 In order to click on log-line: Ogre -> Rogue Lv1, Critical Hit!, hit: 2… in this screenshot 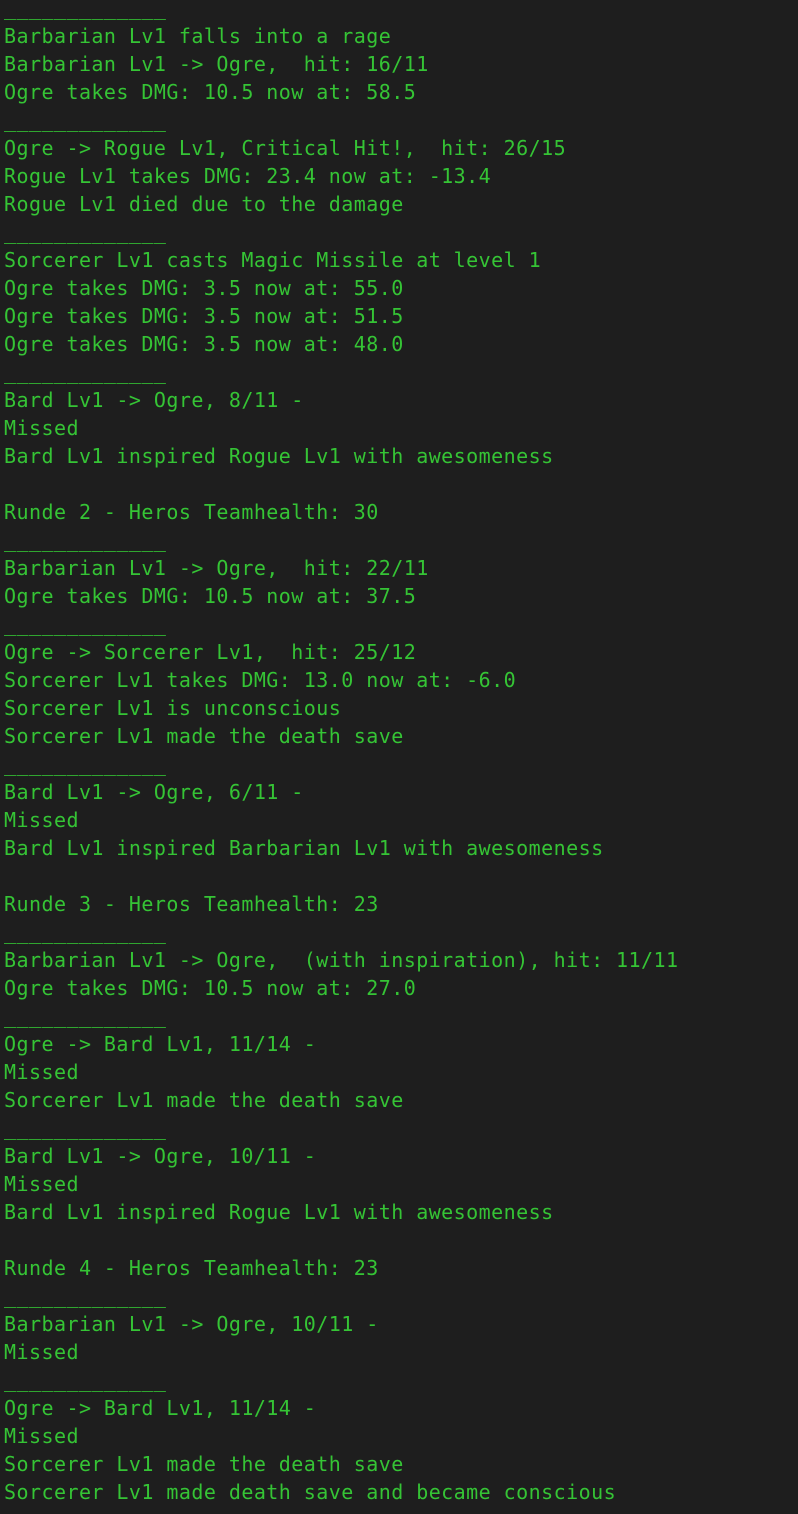, I will do `click(285, 148)`.